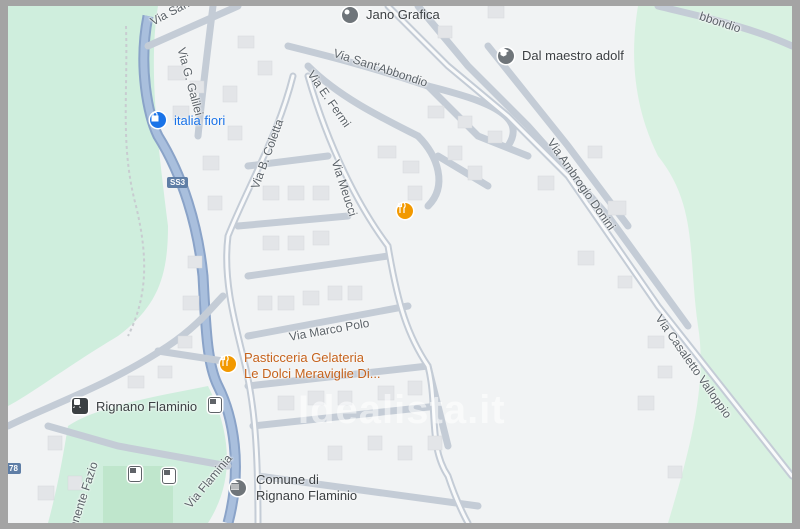 The height and width of the screenshot is (529, 800). I want to click on poi-dal-maestro-adolf: Dal maestro adolf, so click(573, 55).